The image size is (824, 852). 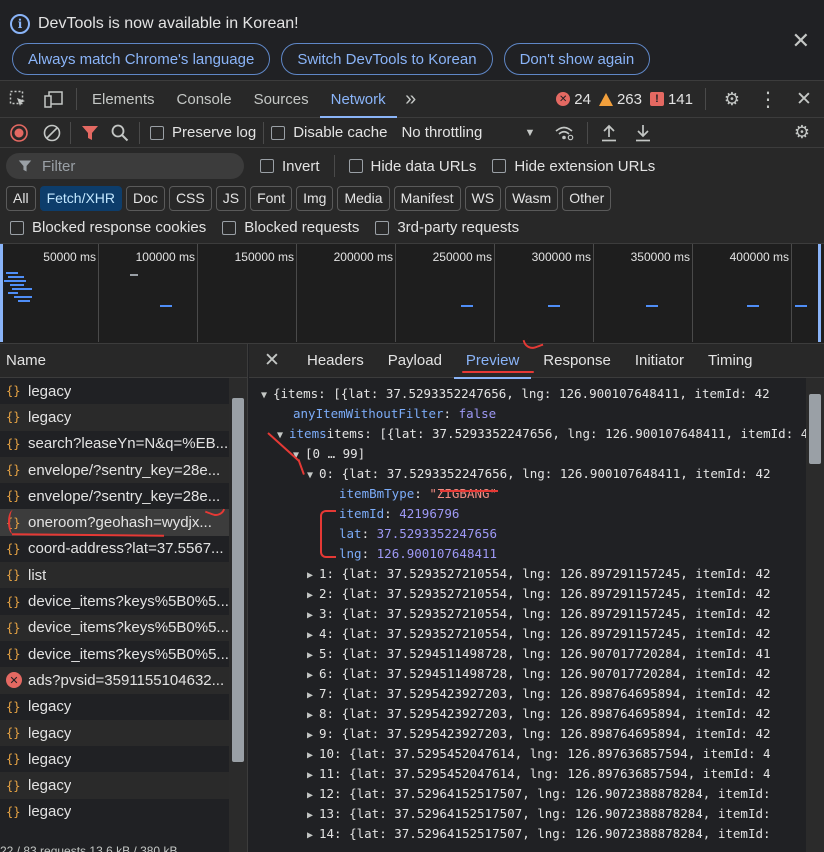 What do you see at coordinates (125, 166) in the screenshot?
I see `filter-input: Filter` at bounding box center [125, 166].